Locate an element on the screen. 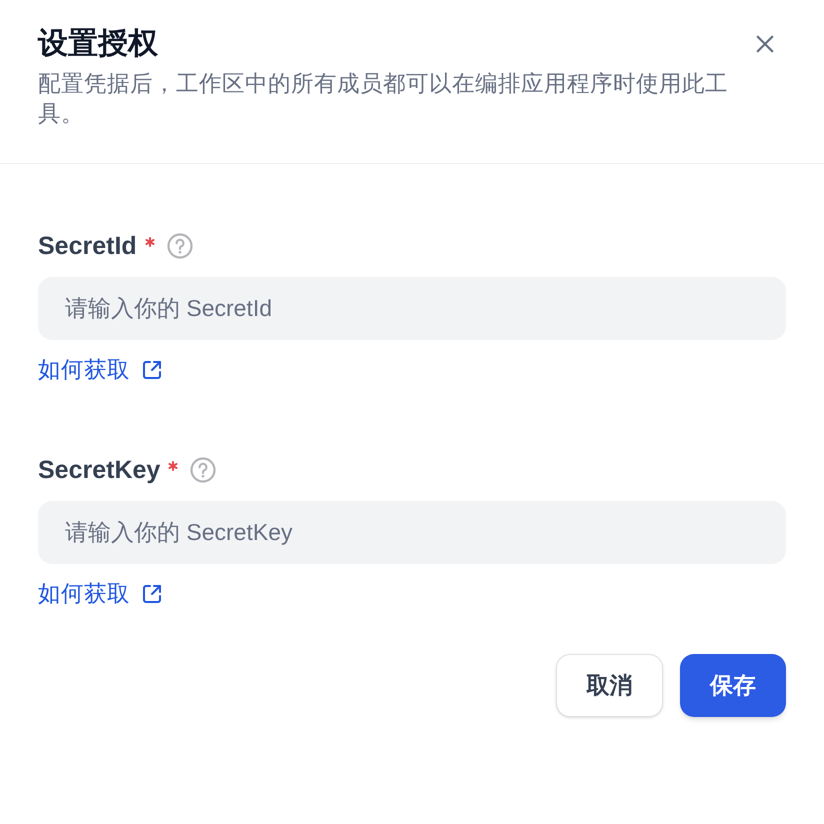 The image size is (824, 824). save-button: 保存 is located at coordinates (733, 685).